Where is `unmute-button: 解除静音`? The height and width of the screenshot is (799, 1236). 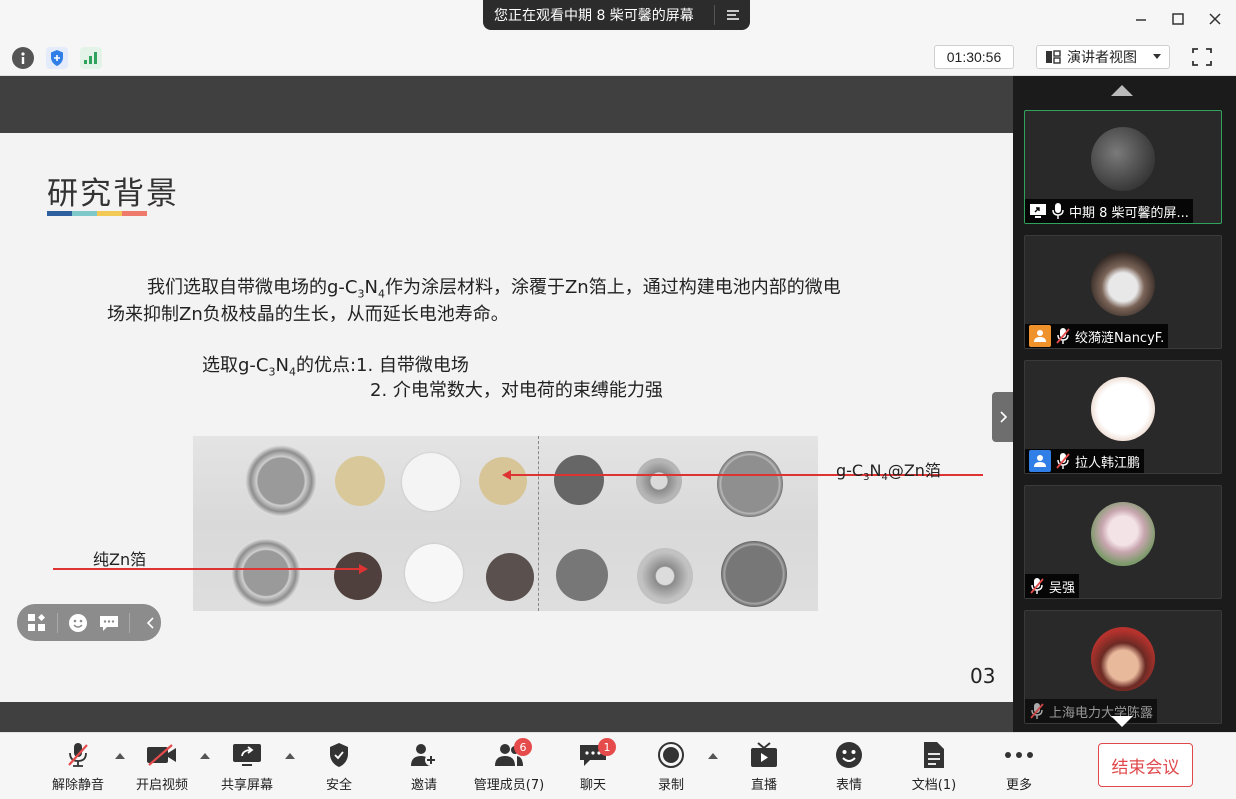
unmute-button: 解除静音 is located at coordinates (78, 768).